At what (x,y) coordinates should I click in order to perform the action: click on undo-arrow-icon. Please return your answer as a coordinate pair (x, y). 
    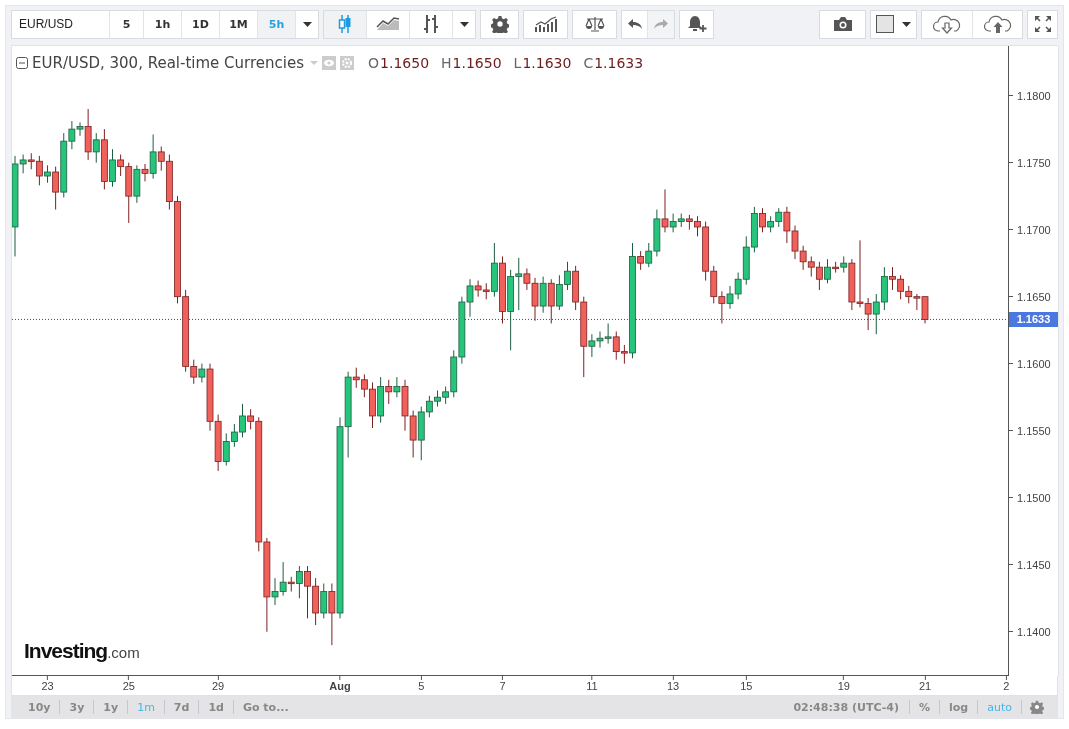
    Looking at the image, I should click on (634, 24).